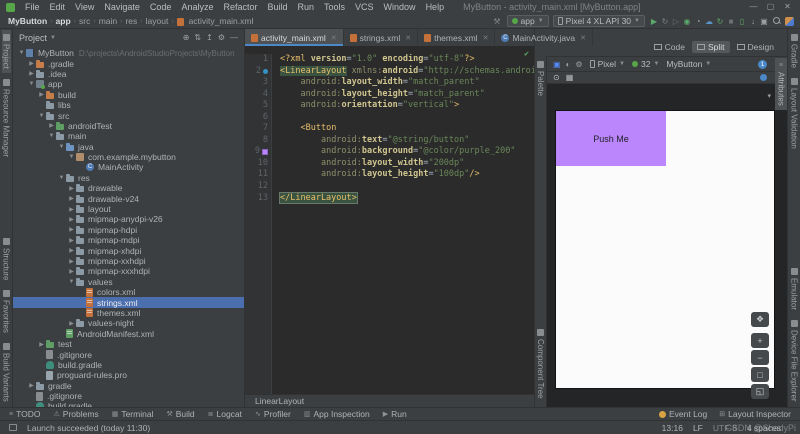 The width and height of the screenshot is (800, 434). What do you see at coordinates (381, 37) in the screenshot?
I see `tab-strings-xml: strings.xml ✕` at bounding box center [381, 37].